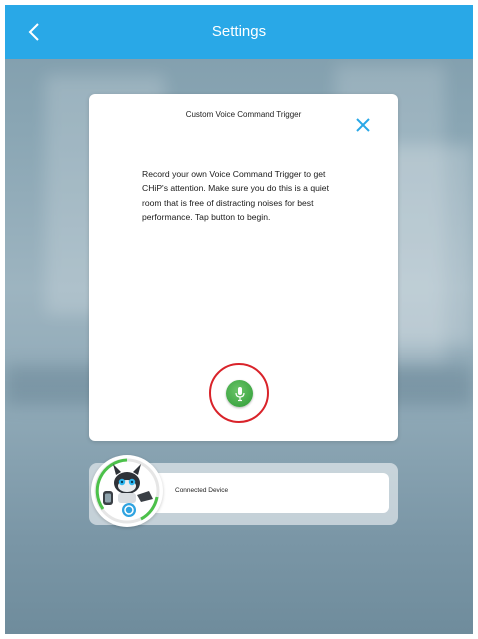 This screenshot has width=478, height=639. I want to click on page-title: Settings, so click(239, 31).